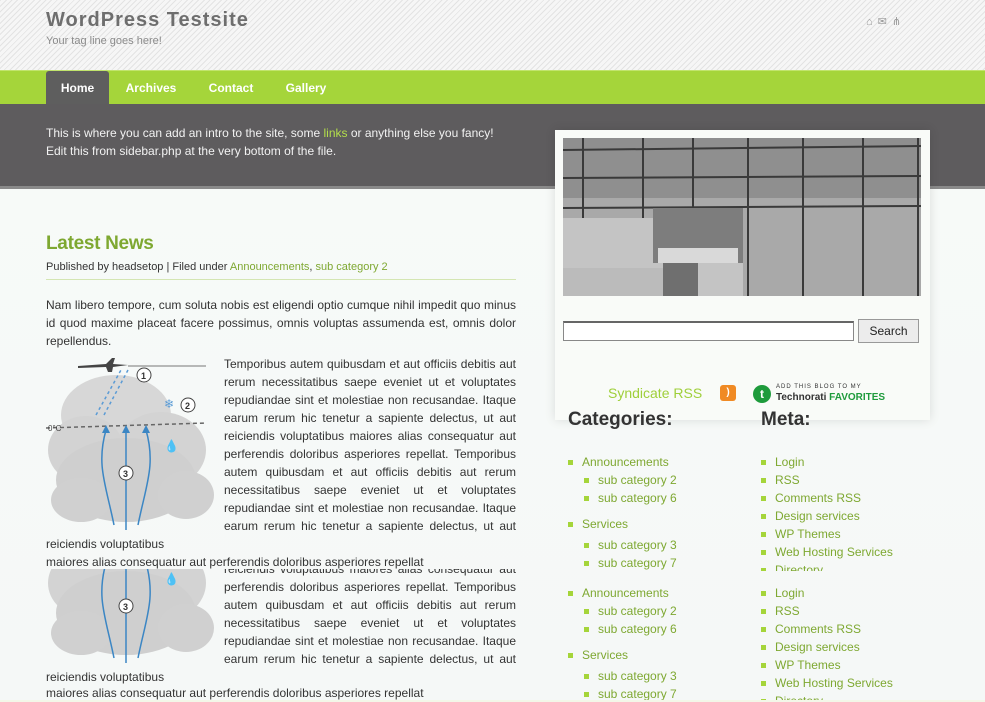 The image size is (985, 702). What do you see at coordinates (55, 428) in the screenshot?
I see `svg-text: 0°C` at bounding box center [55, 428].